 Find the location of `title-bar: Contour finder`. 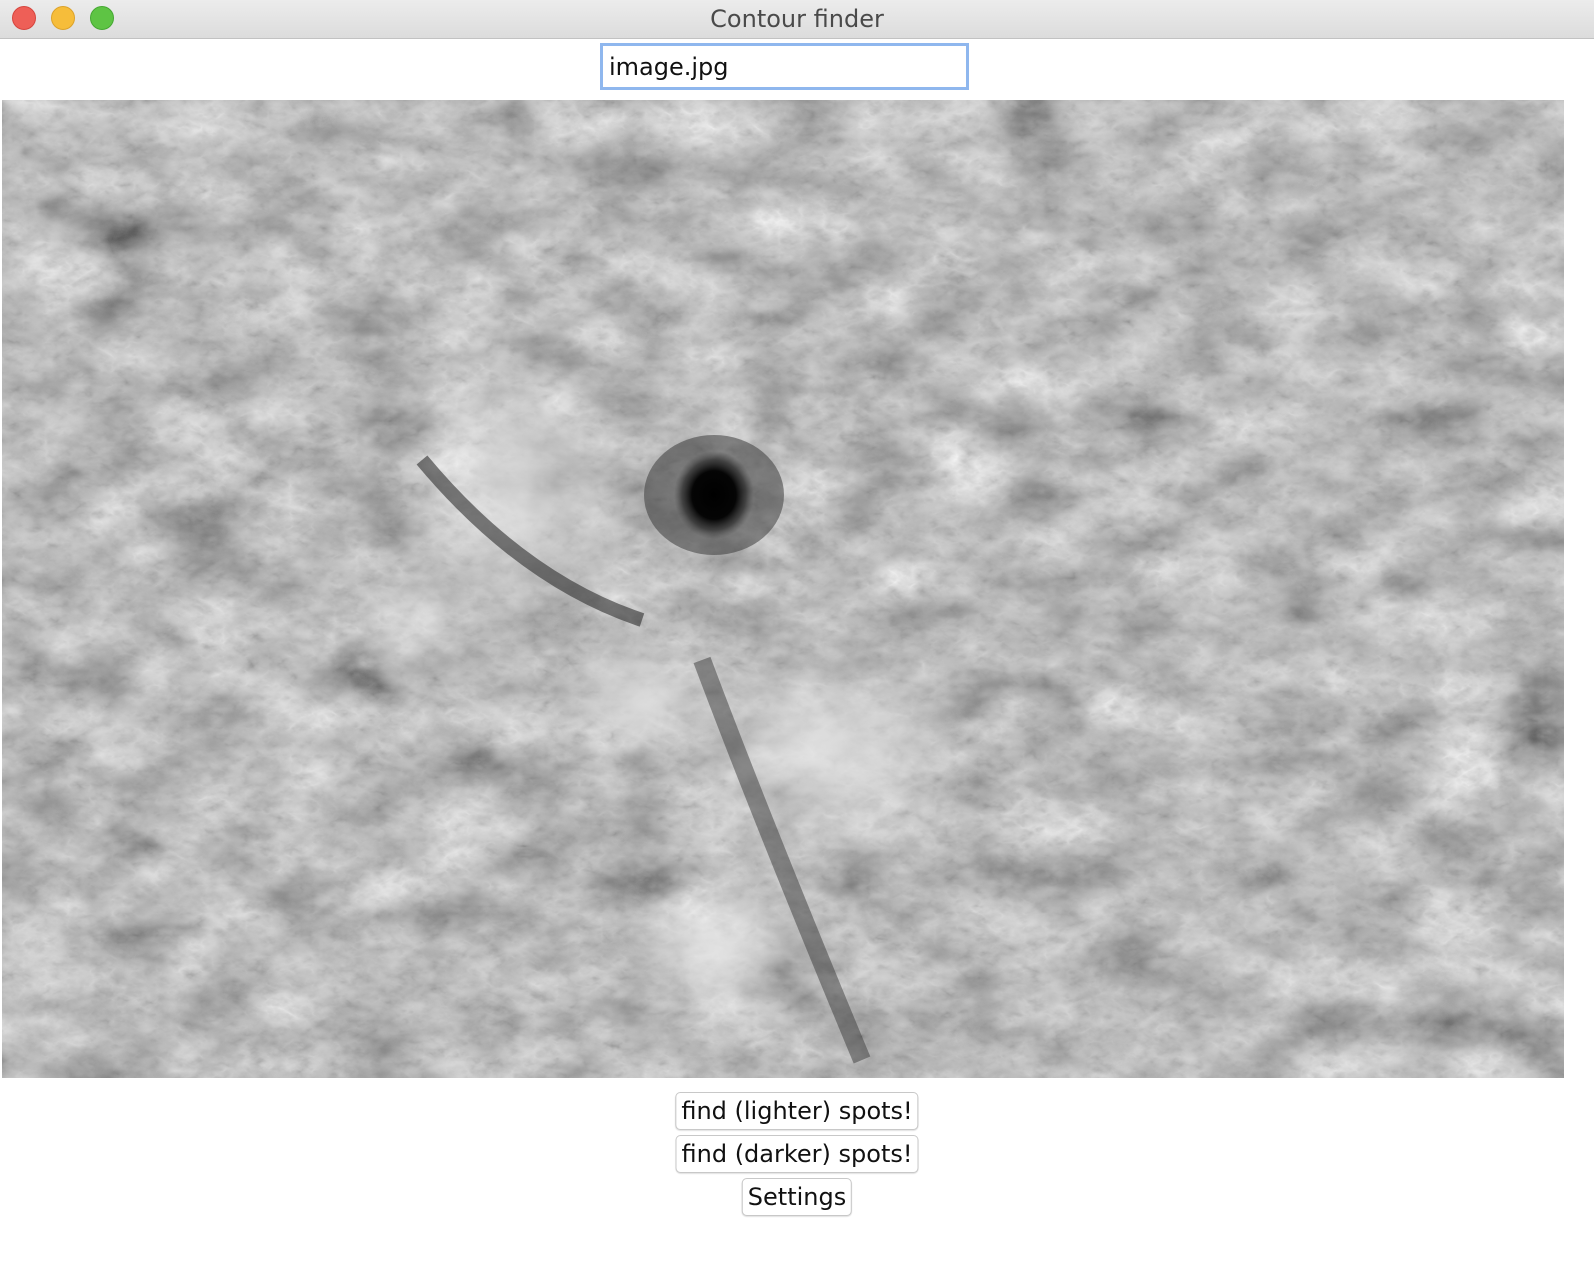

title-bar: Contour finder is located at coordinates (797, 19).